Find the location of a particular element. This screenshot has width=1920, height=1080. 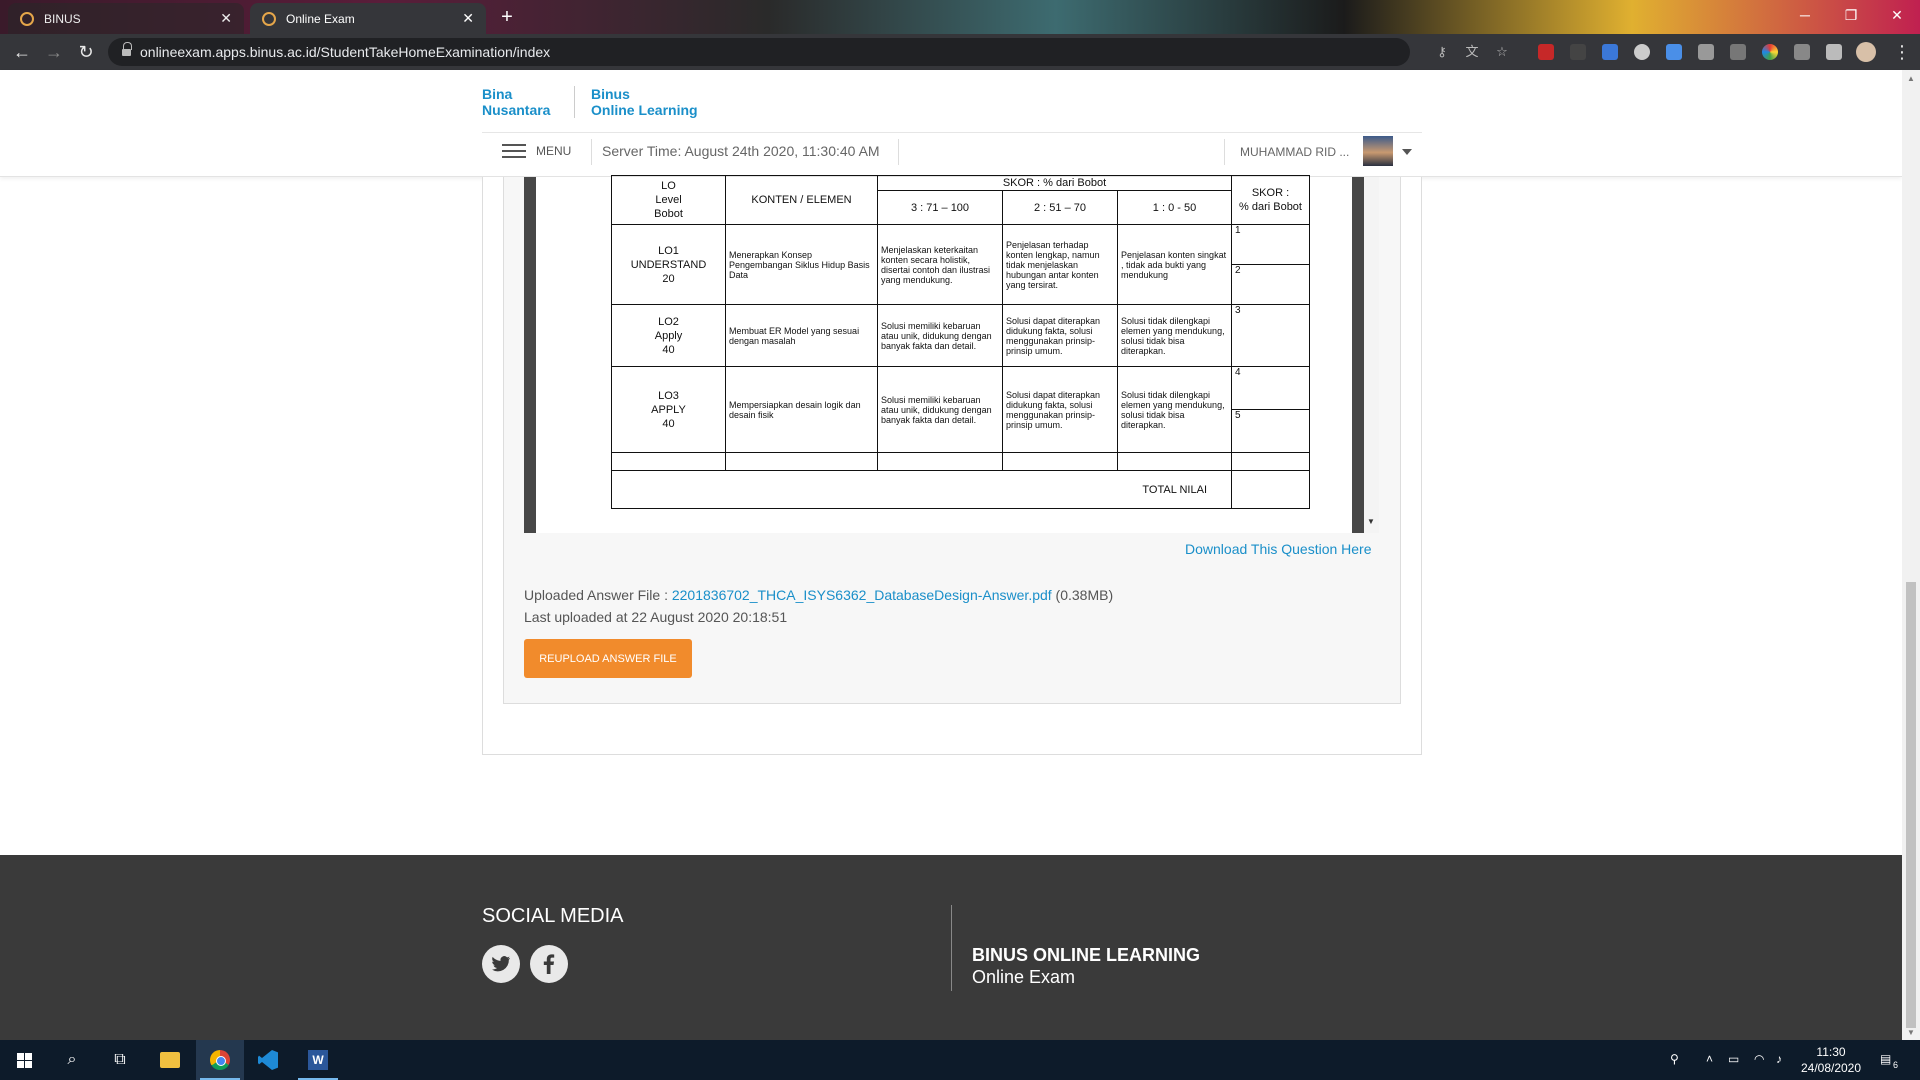

task-view-icon: ⧉ is located at coordinates (120, 1060).